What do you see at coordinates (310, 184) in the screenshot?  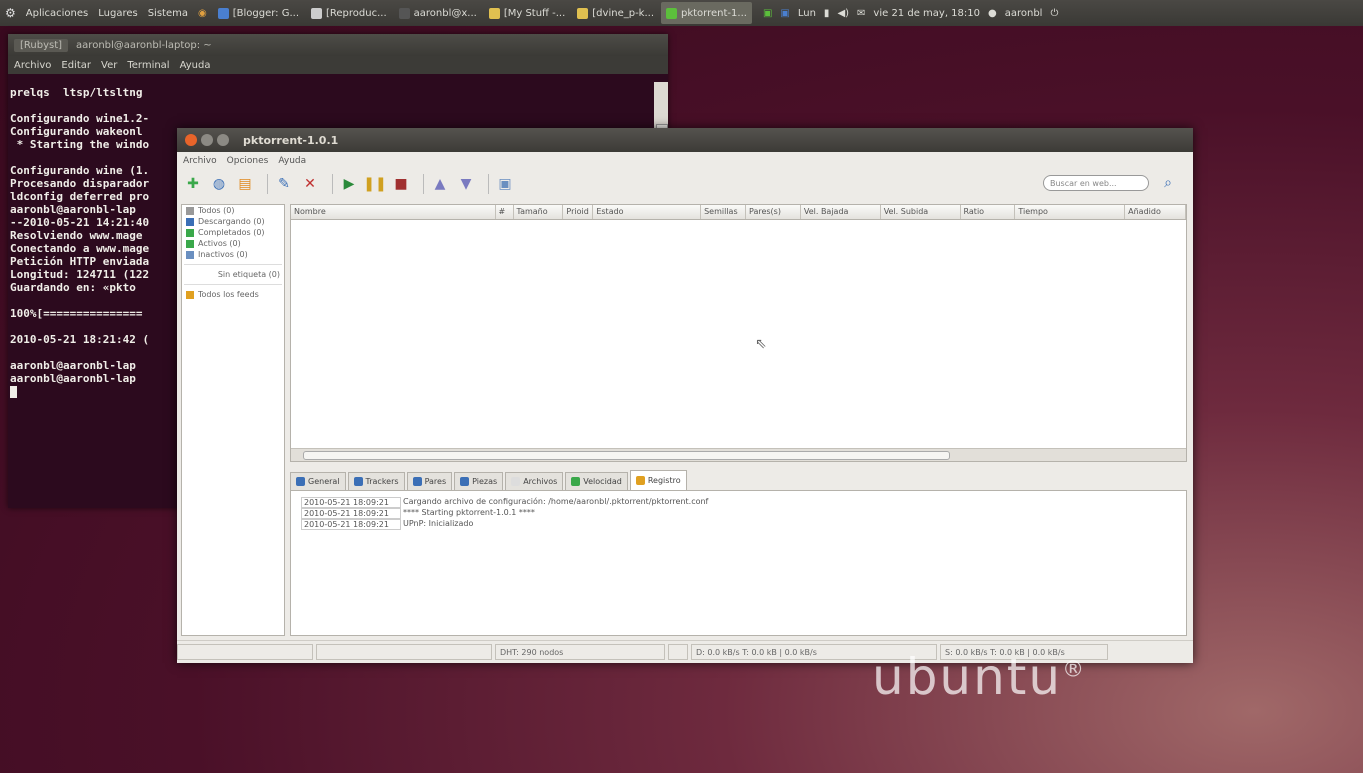 I see `remove-icon: ✕` at bounding box center [310, 184].